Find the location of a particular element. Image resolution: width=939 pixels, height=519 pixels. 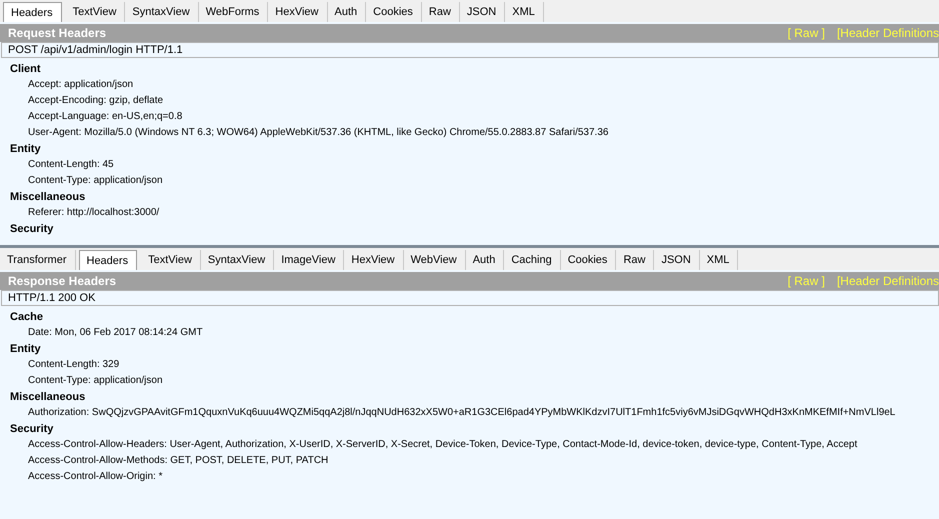

header-entry: User-Agent: Mozilla/5.0 (Windows NT 6.3; WOW64) AppleWebKit/537.36 (KHTML, like Gecko) Chrome/55.0.2883.87 Safari/537.36 is located at coordinates (318, 133).